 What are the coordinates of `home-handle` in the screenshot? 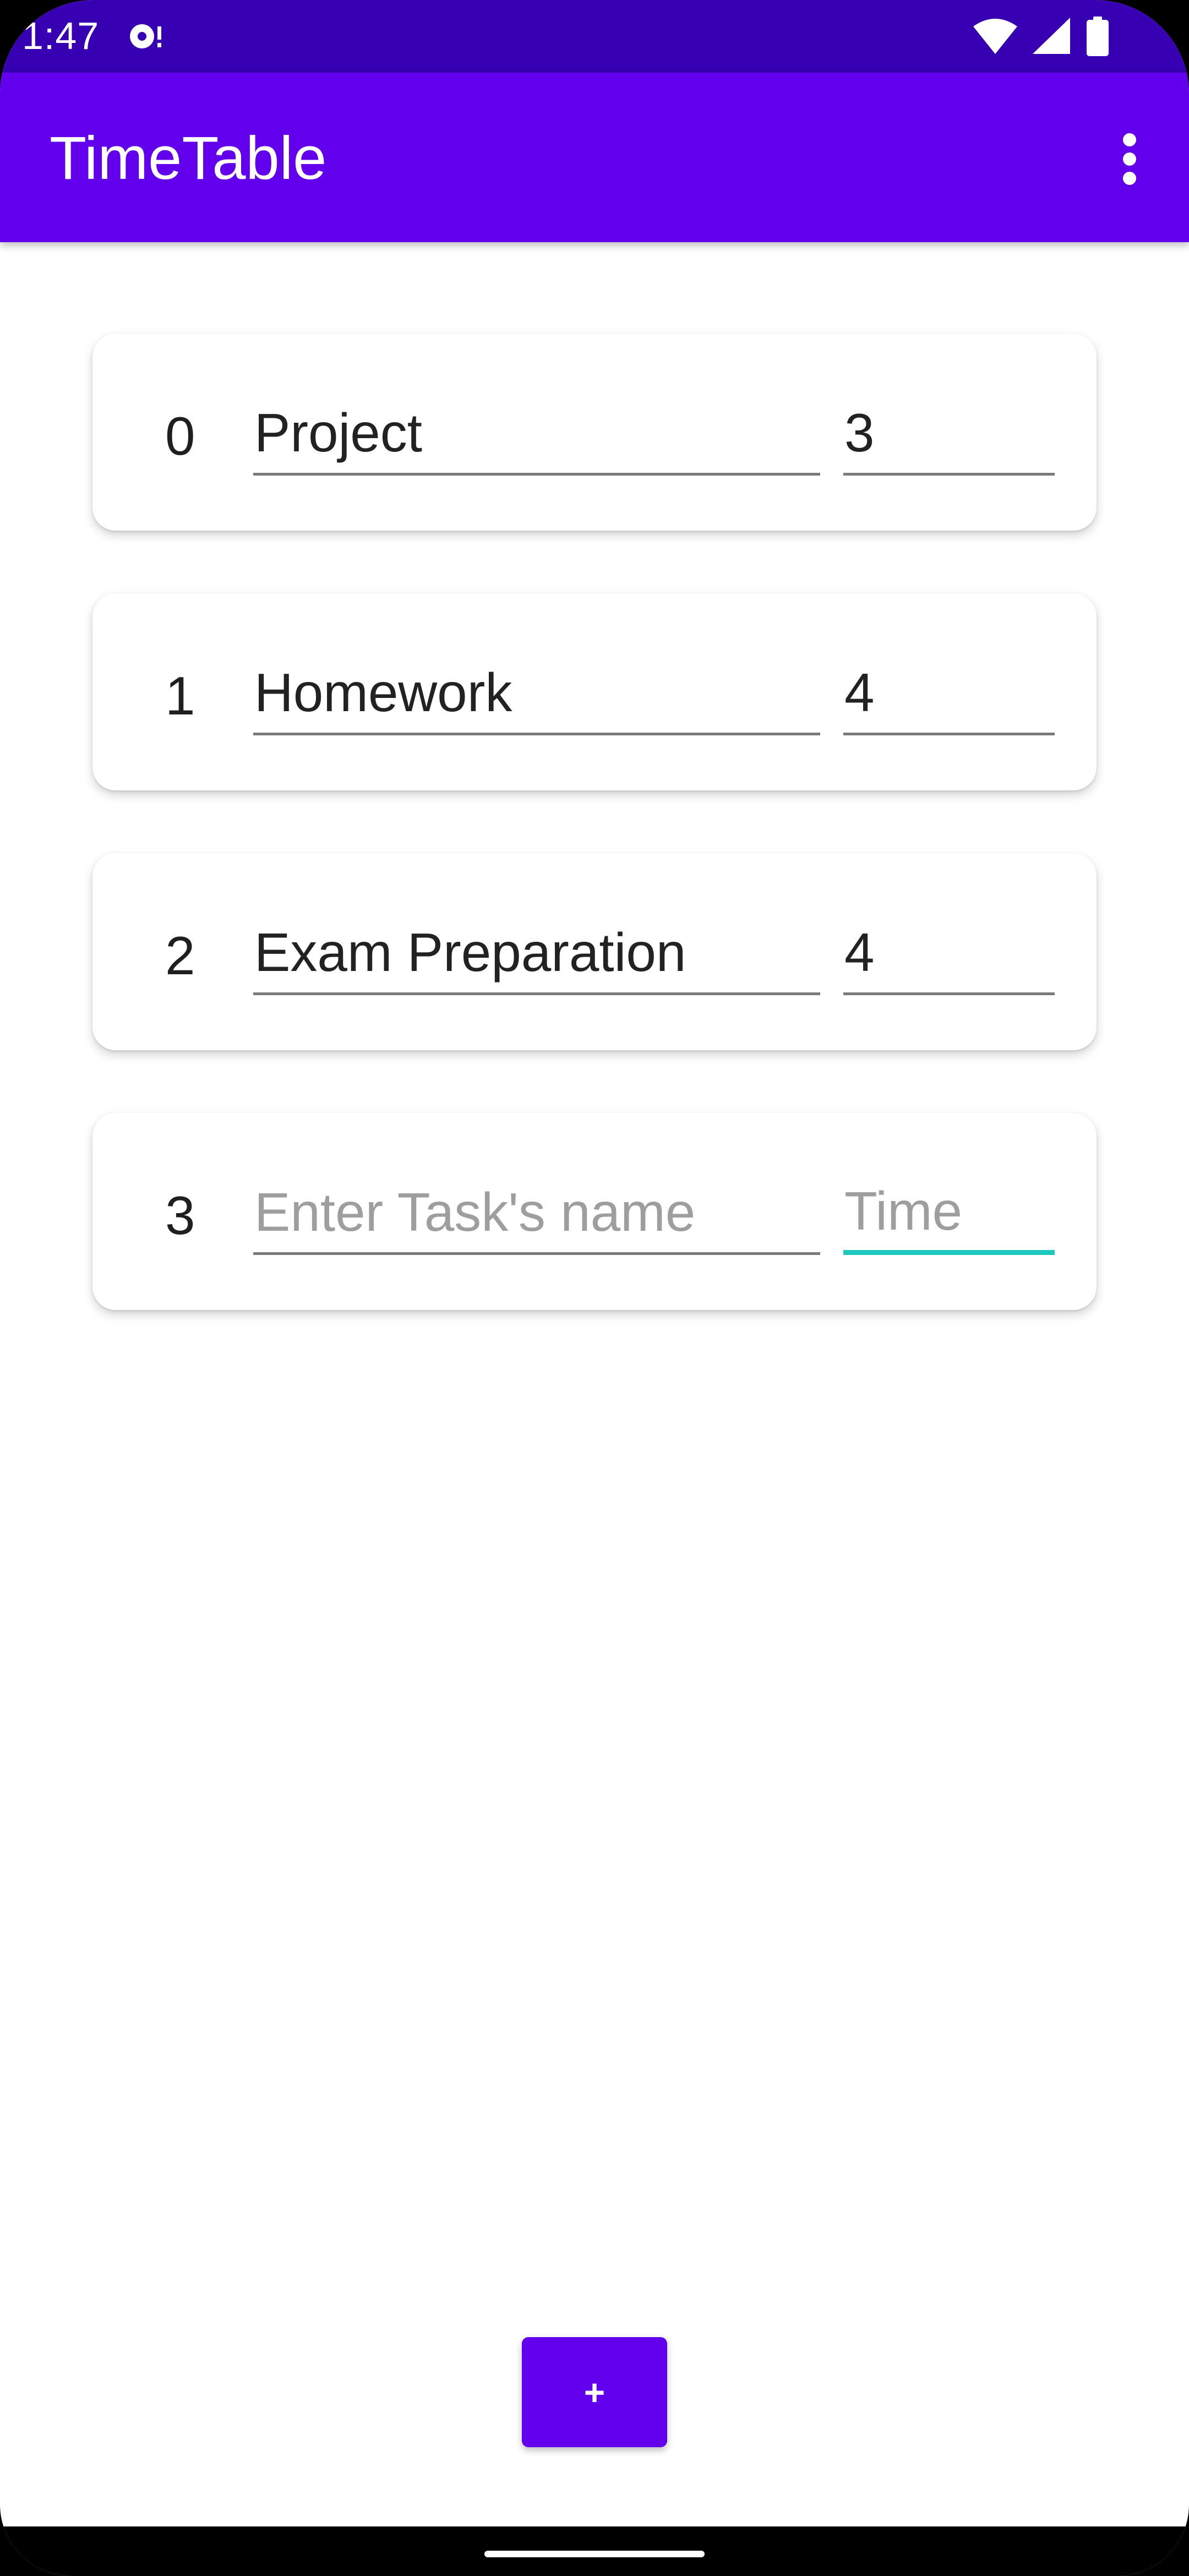 It's located at (594, 2554).